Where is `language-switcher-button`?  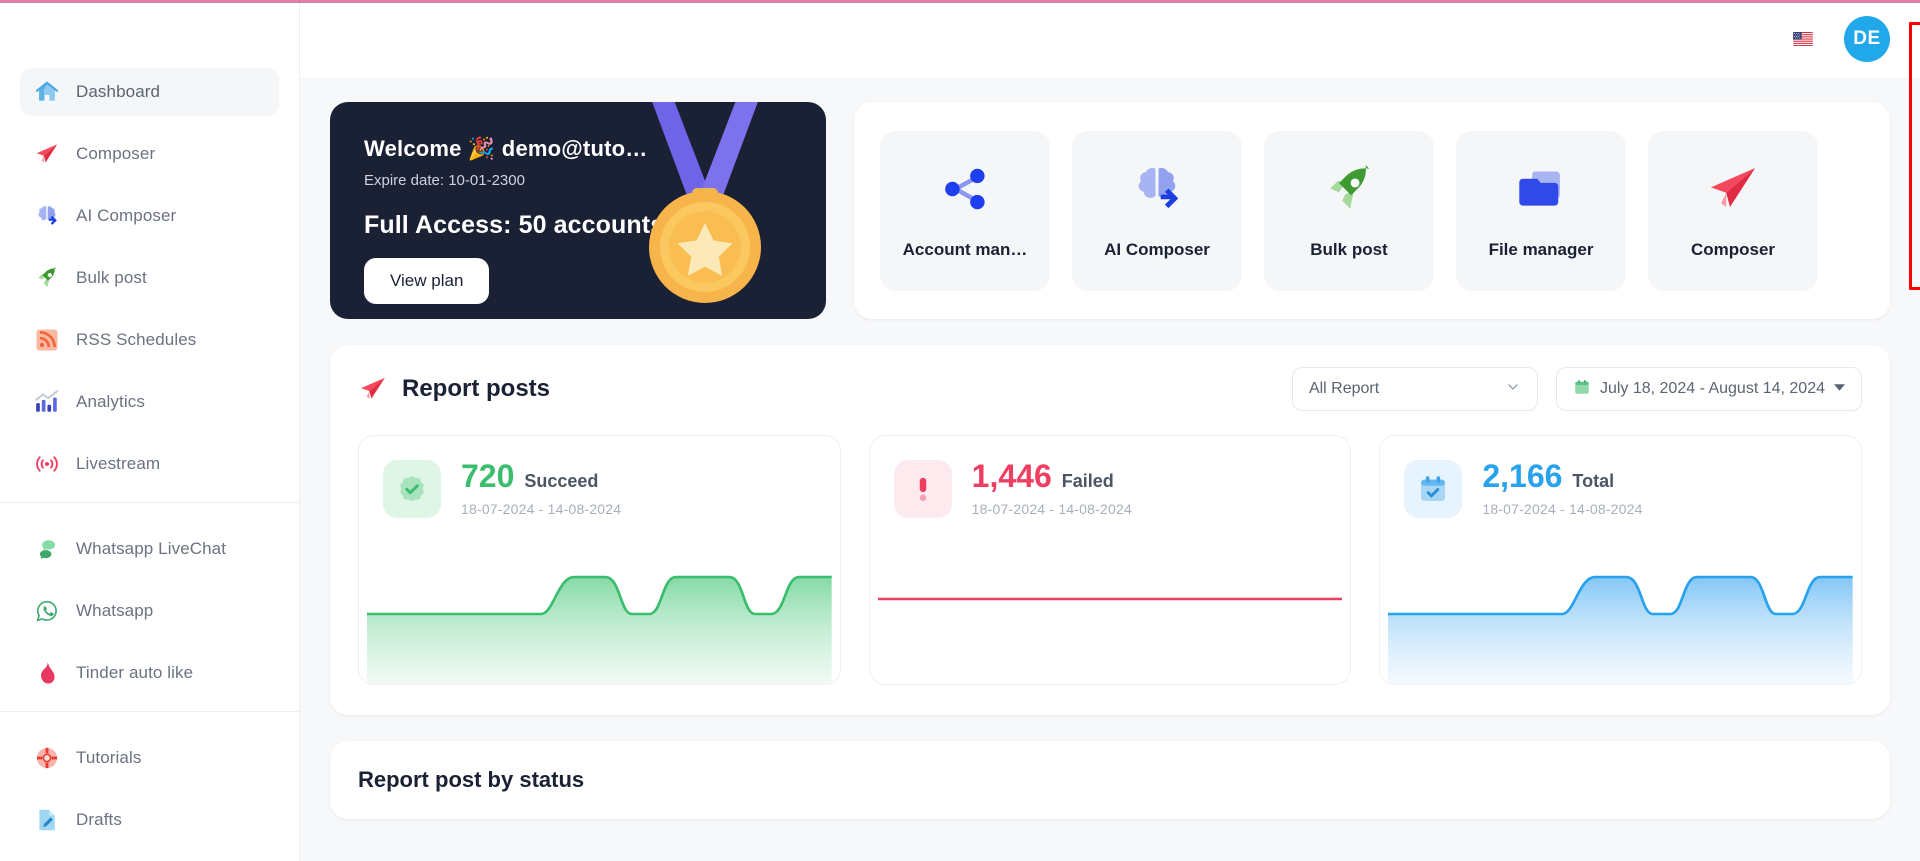
language-switcher-button is located at coordinates (1803, 39).